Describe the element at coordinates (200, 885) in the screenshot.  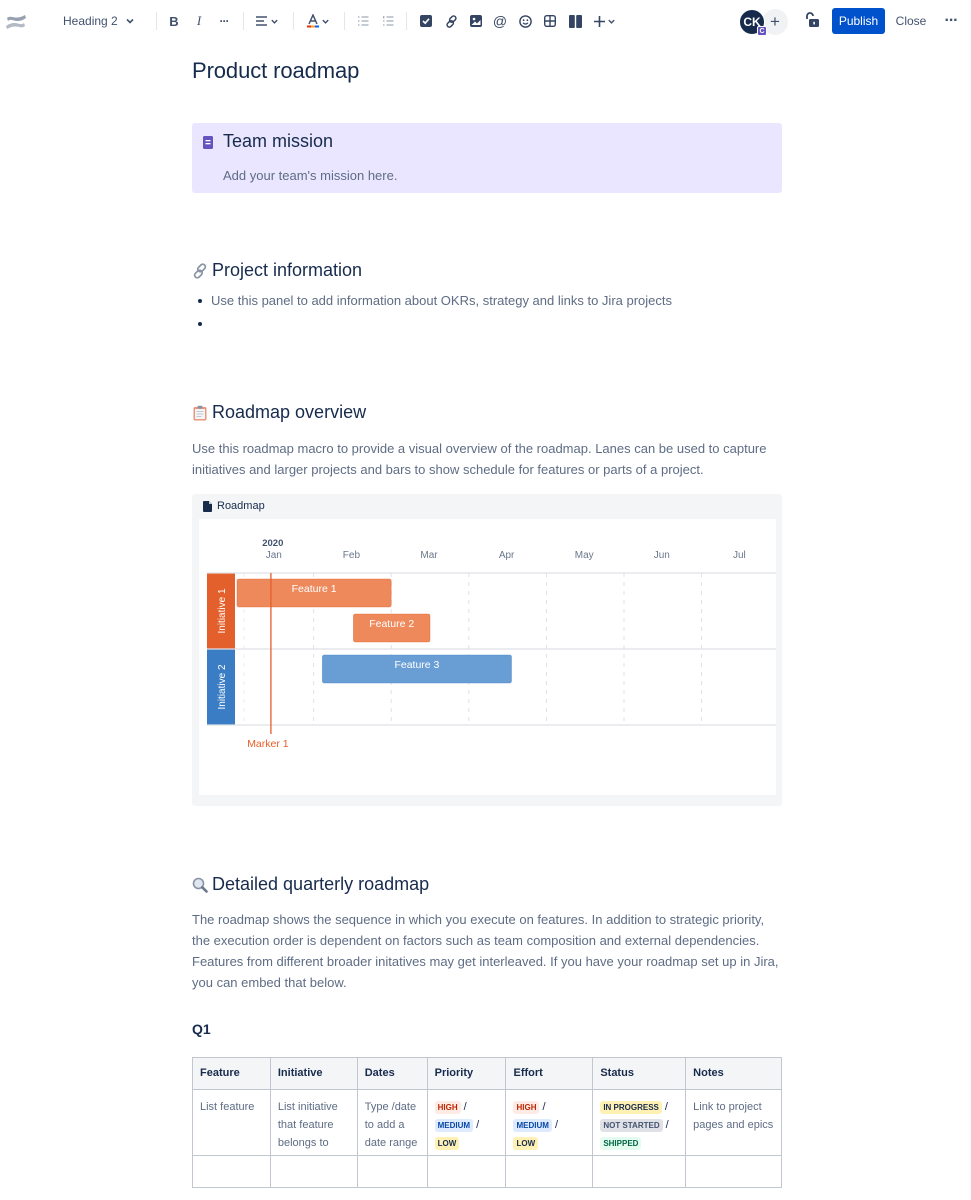
I see `magnifying-glass-icon` at that location.